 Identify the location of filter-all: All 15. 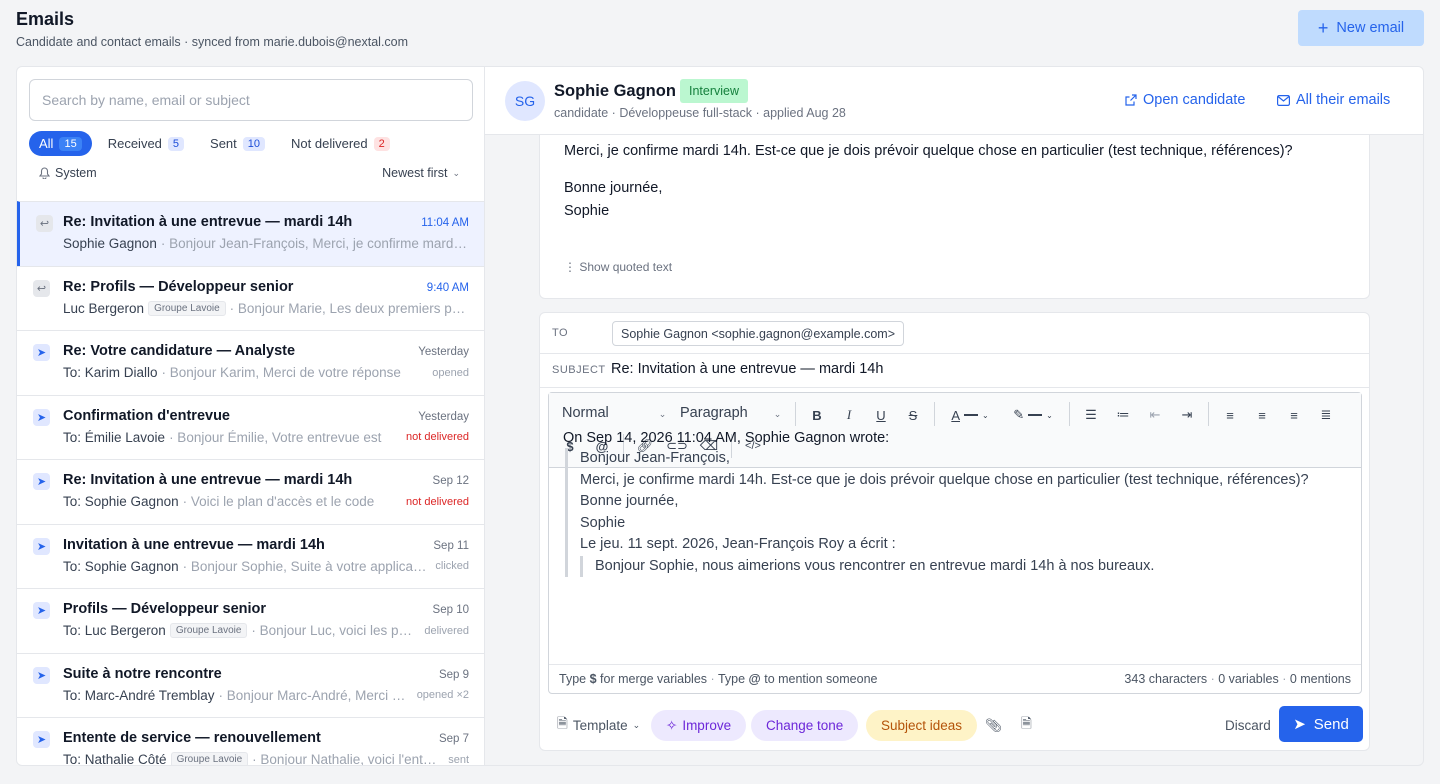
(60, 143).